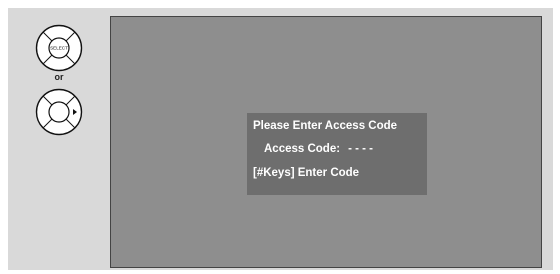 This screenshot has height=274, width=560. Describe the element at coordinates (59, 77) in the screenshot. I see `or-label: or` at that location.